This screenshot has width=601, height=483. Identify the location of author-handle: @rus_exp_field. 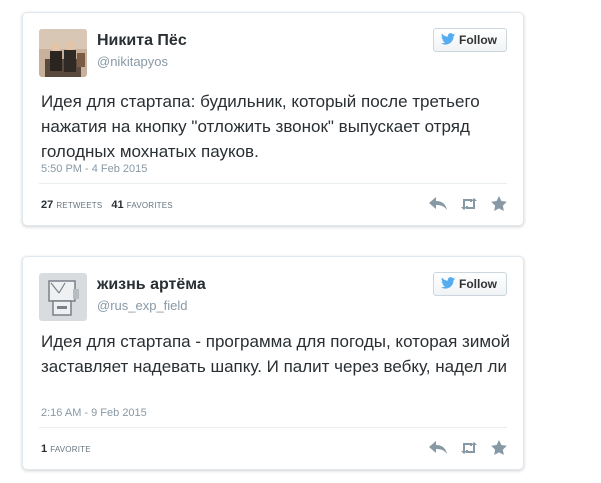
(142, 305).